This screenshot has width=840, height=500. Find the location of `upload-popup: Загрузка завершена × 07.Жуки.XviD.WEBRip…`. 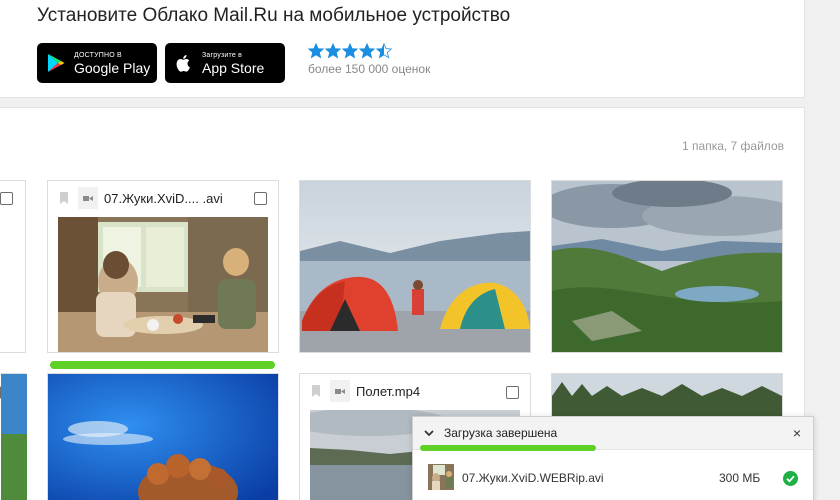

upload-popup: Загрузка завершена × 07.Жуки.XviD.WEBRip… is located at coordinates (613, 458).